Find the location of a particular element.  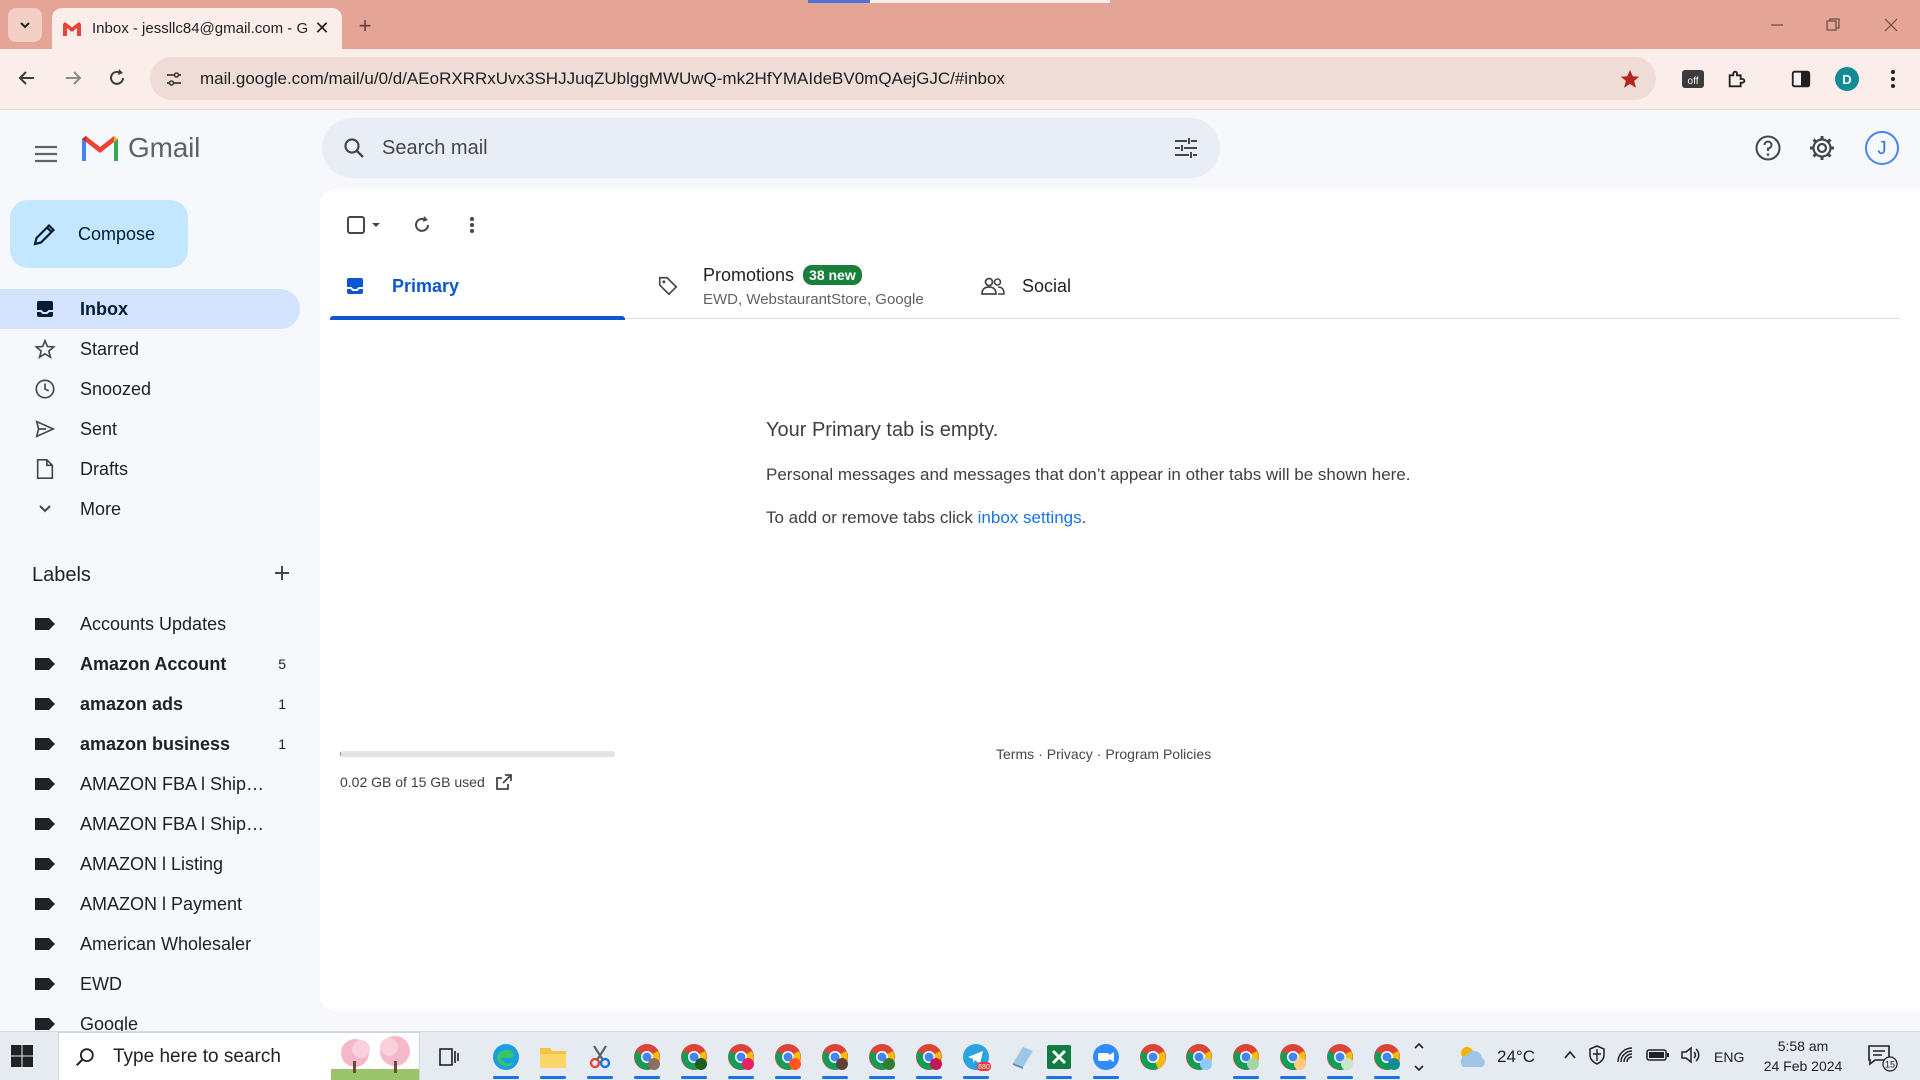

program-policies-link: Program Policies is located at coordinates (1158, 754).